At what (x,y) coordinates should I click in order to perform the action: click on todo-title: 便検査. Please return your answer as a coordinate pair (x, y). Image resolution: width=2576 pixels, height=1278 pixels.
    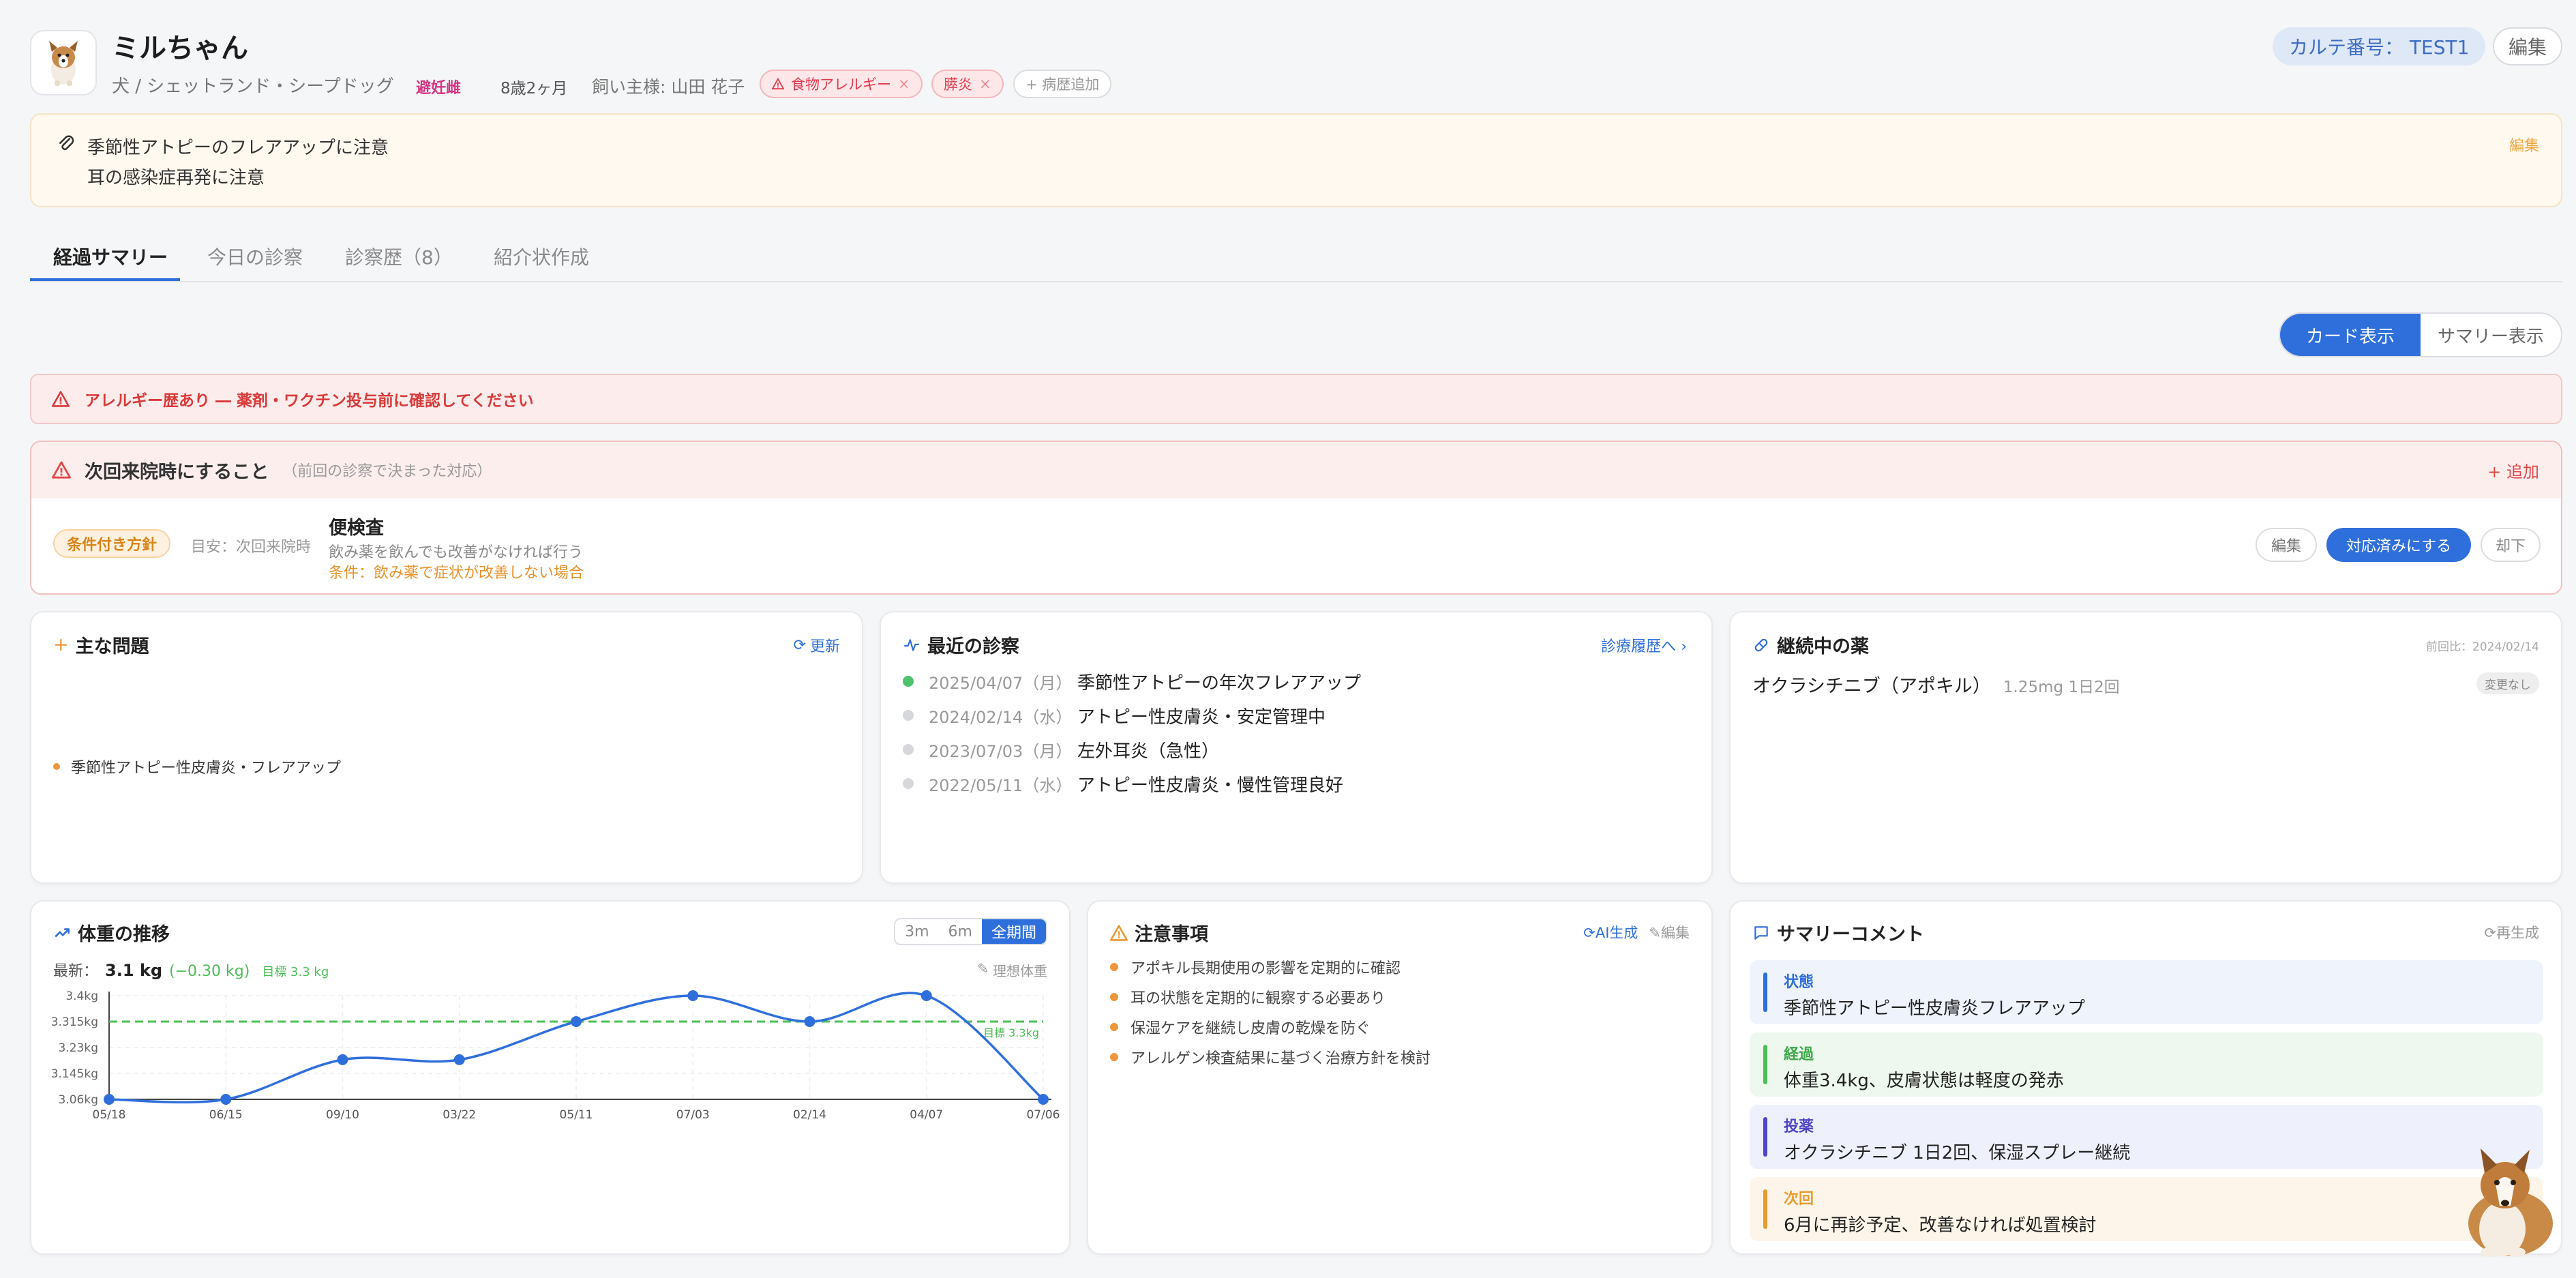
    Looking at the image, I should click on (356, 529).